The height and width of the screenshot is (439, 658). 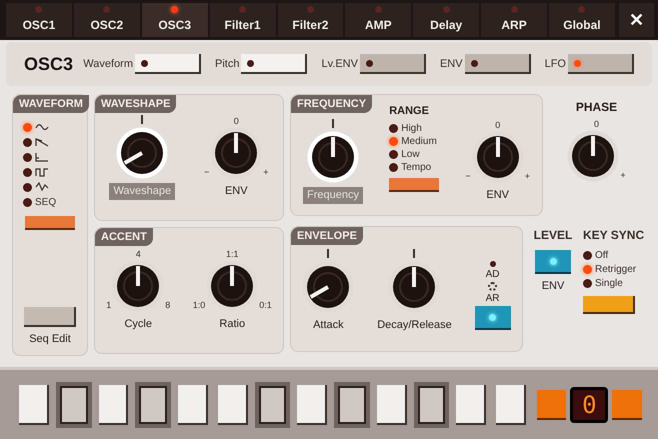 What do you see at coordinates (414, 167) in the screenshot?
I see `range-option: Tempo` at bounding box center [414, 167].